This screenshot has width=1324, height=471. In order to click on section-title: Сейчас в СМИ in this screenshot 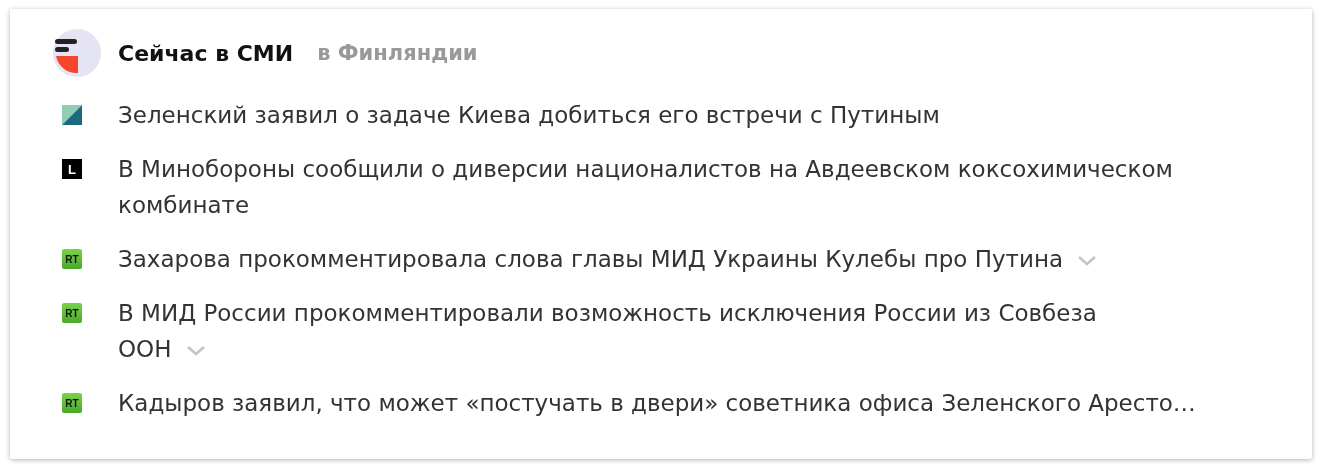, I will do `click(206, 53)`.